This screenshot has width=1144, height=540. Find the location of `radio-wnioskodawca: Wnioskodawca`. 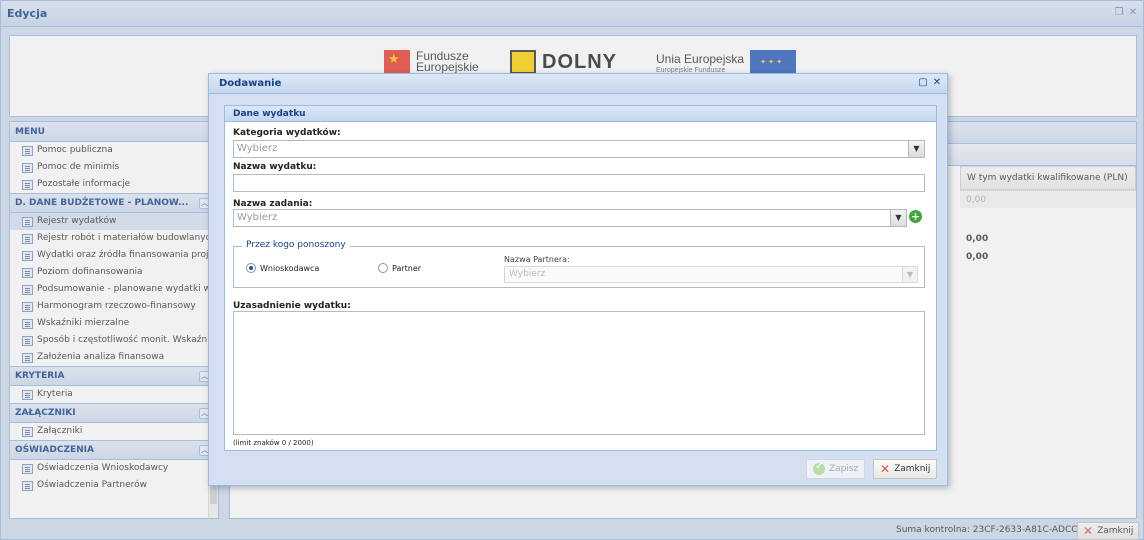

radio-wnioskodawca: Wnioskodawca is located at coordinates (282, 268).